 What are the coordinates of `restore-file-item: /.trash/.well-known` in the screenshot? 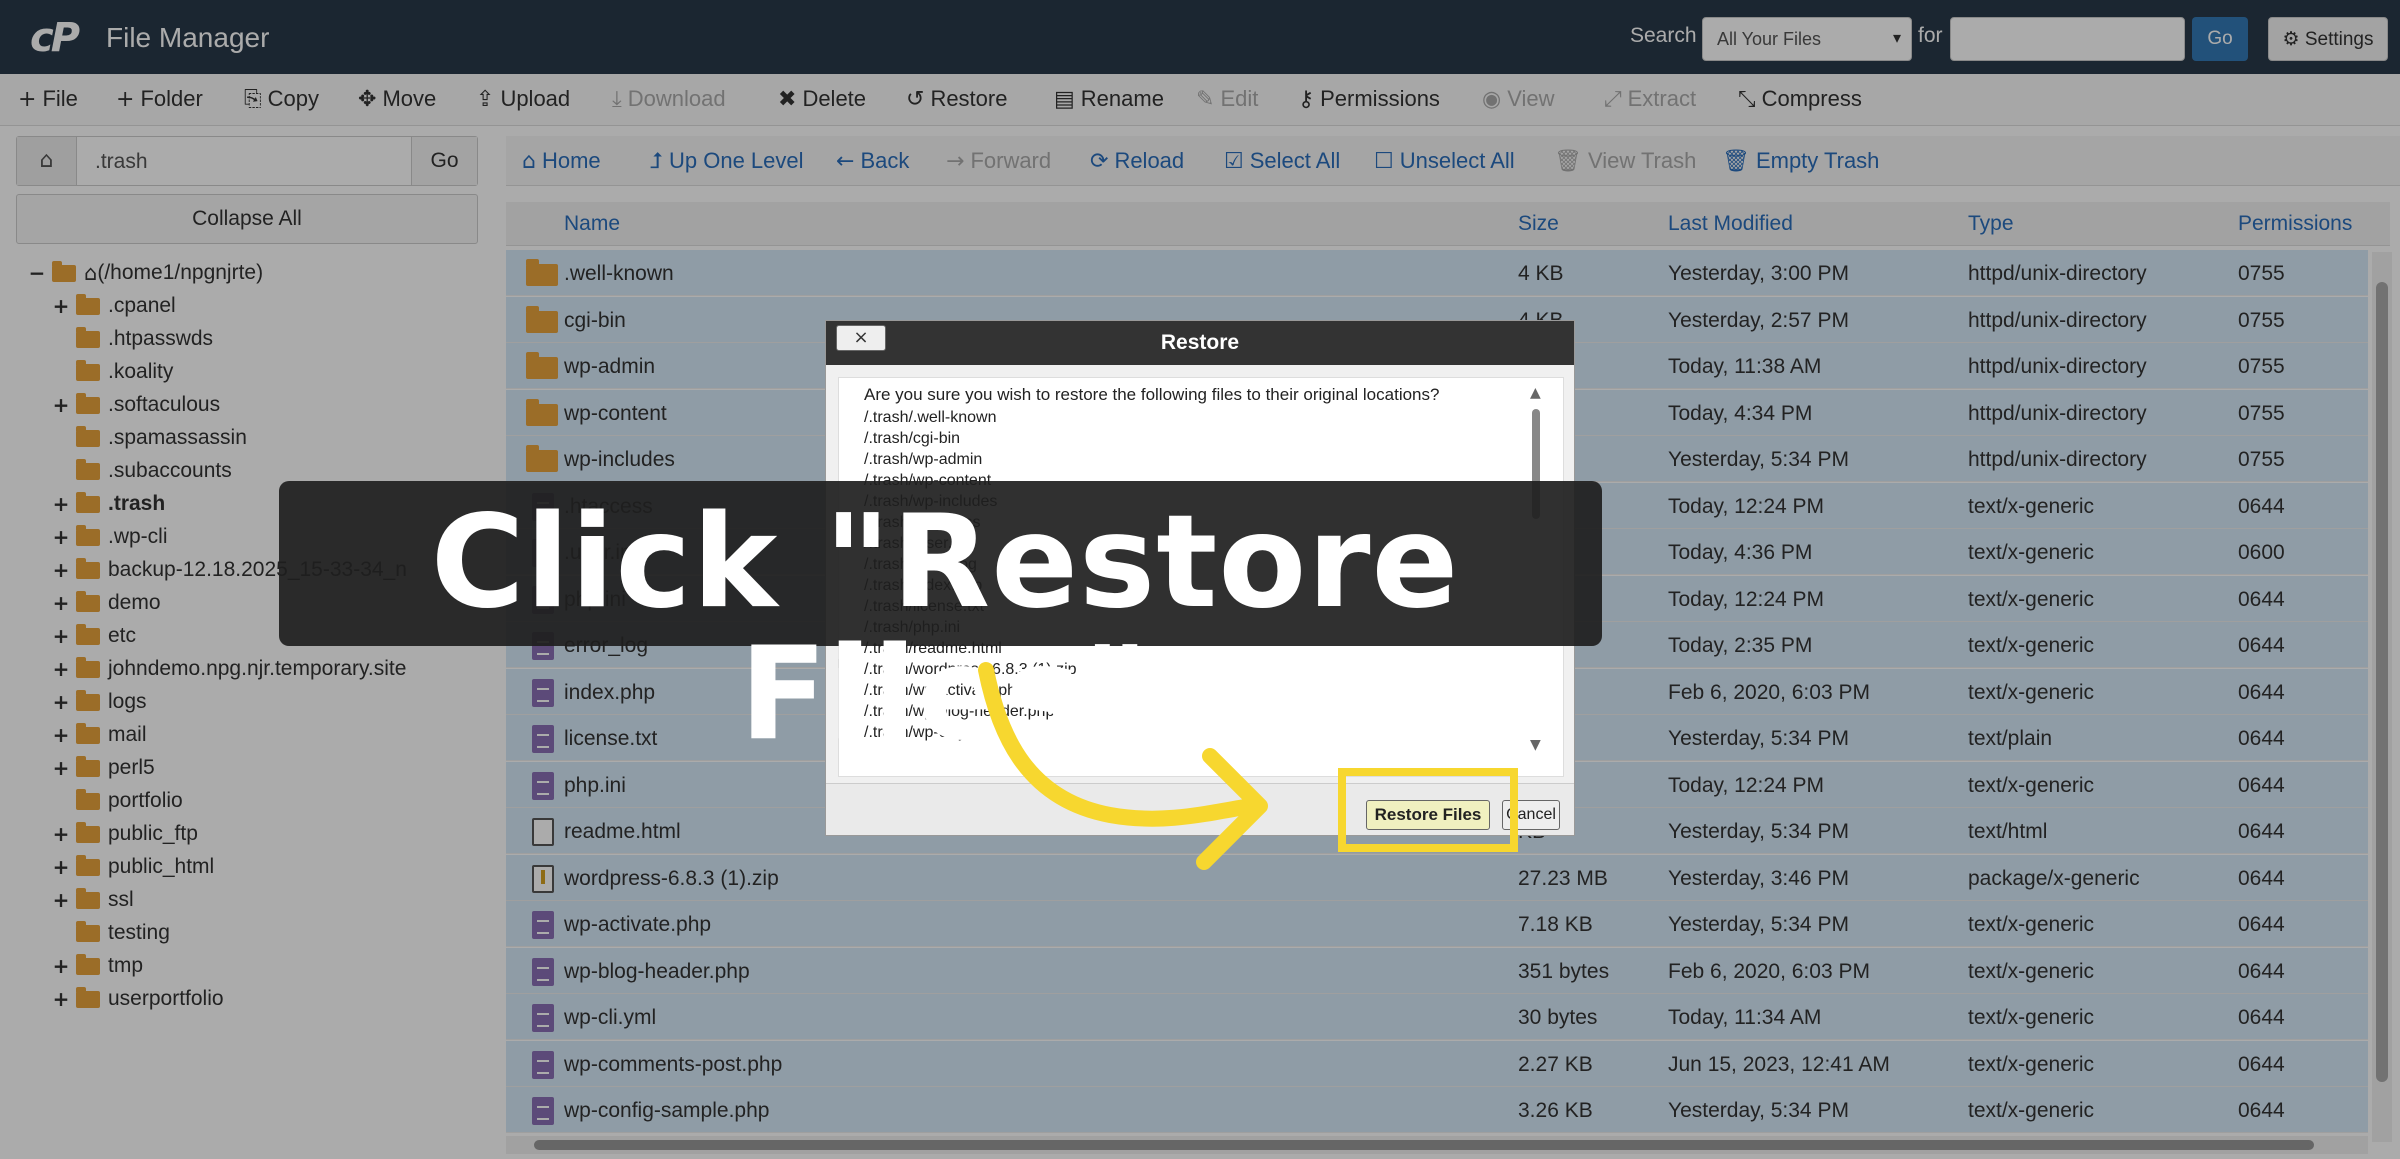 It's located at (930, 417).